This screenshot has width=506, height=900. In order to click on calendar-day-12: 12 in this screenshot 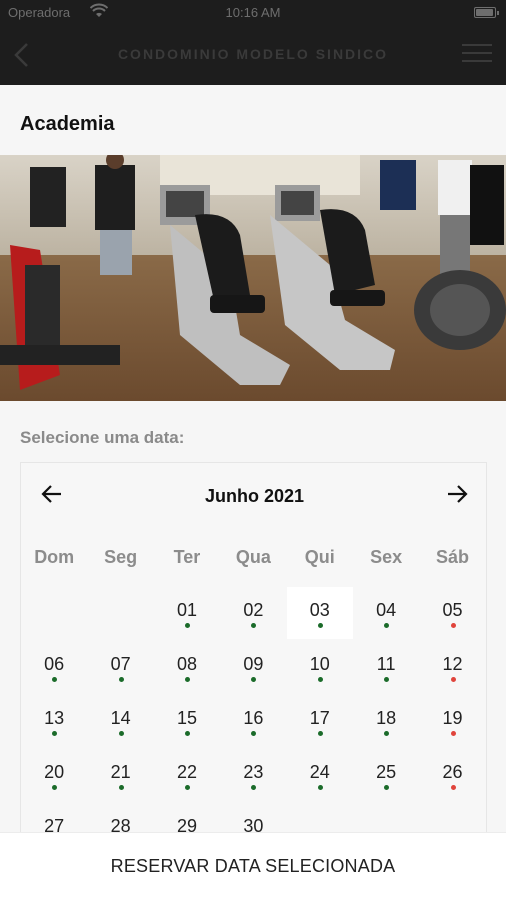, I will do `click(452, 666)`.